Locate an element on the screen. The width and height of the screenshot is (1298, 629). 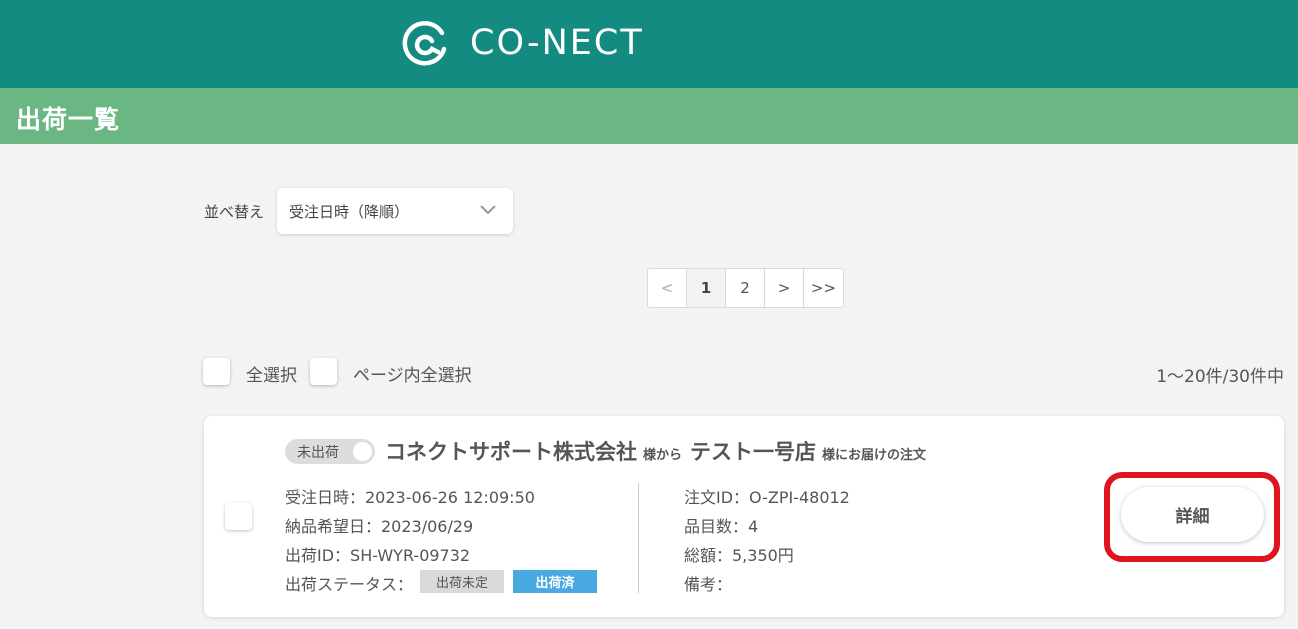
pagination: < 1 2 > >> is located at coordinates (745, 288).